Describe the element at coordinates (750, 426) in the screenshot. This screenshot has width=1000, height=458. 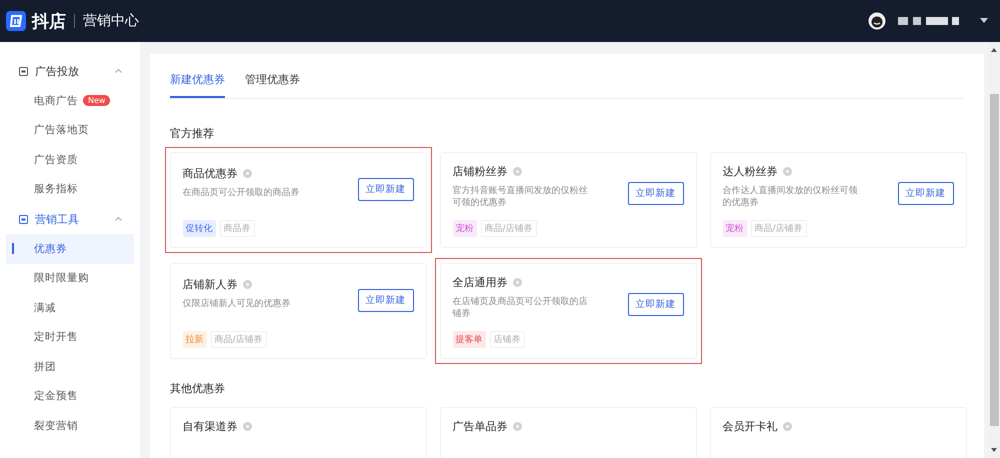
I see `coupon-title: 会员开卡礼` at that location.